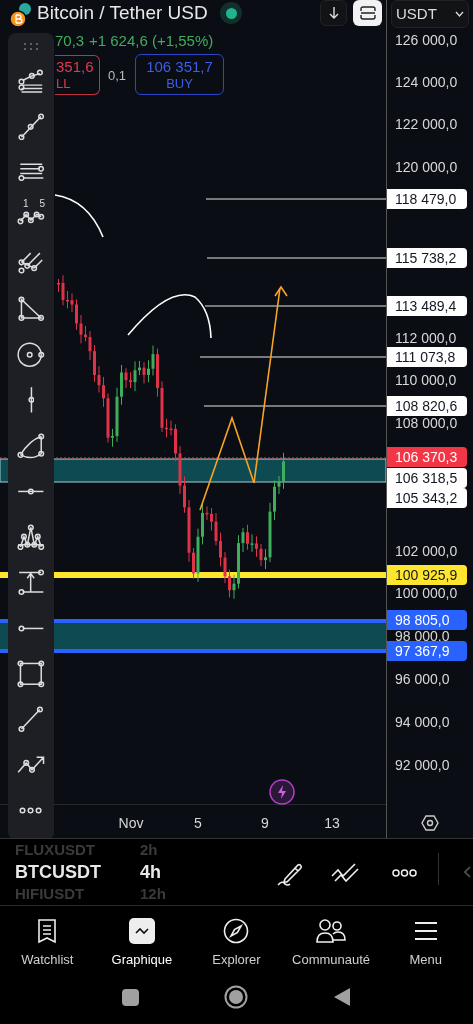 The image size is (473, 1024). I want to click on price-tick: 108 000,0, so click(426, 423).